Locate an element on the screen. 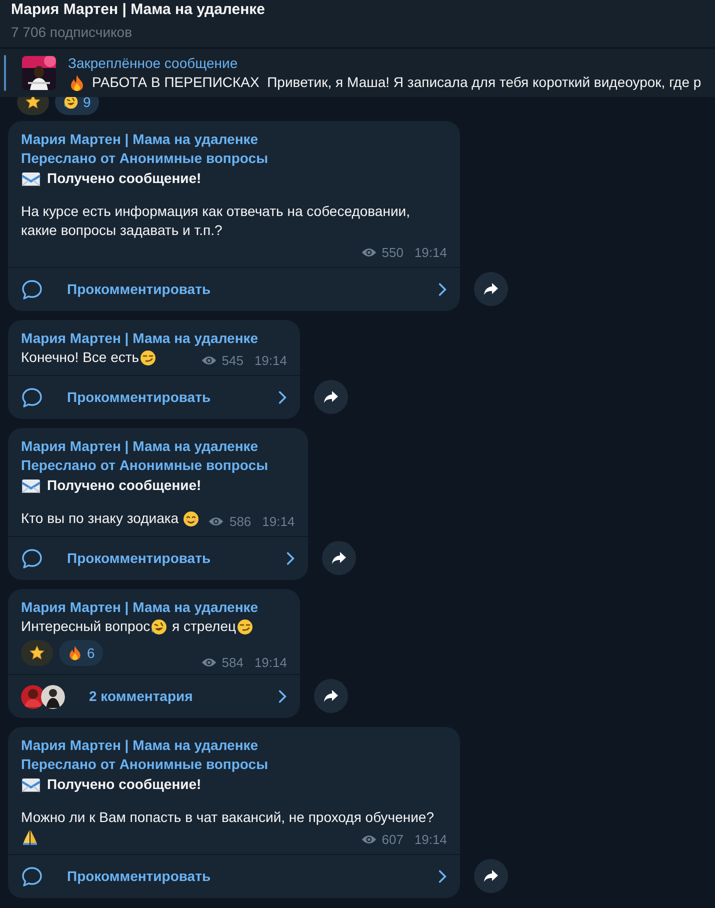 Image resolution: width=715 pixels, height=908 pixels. view-count: 607 is located at coordinates (393, 840).